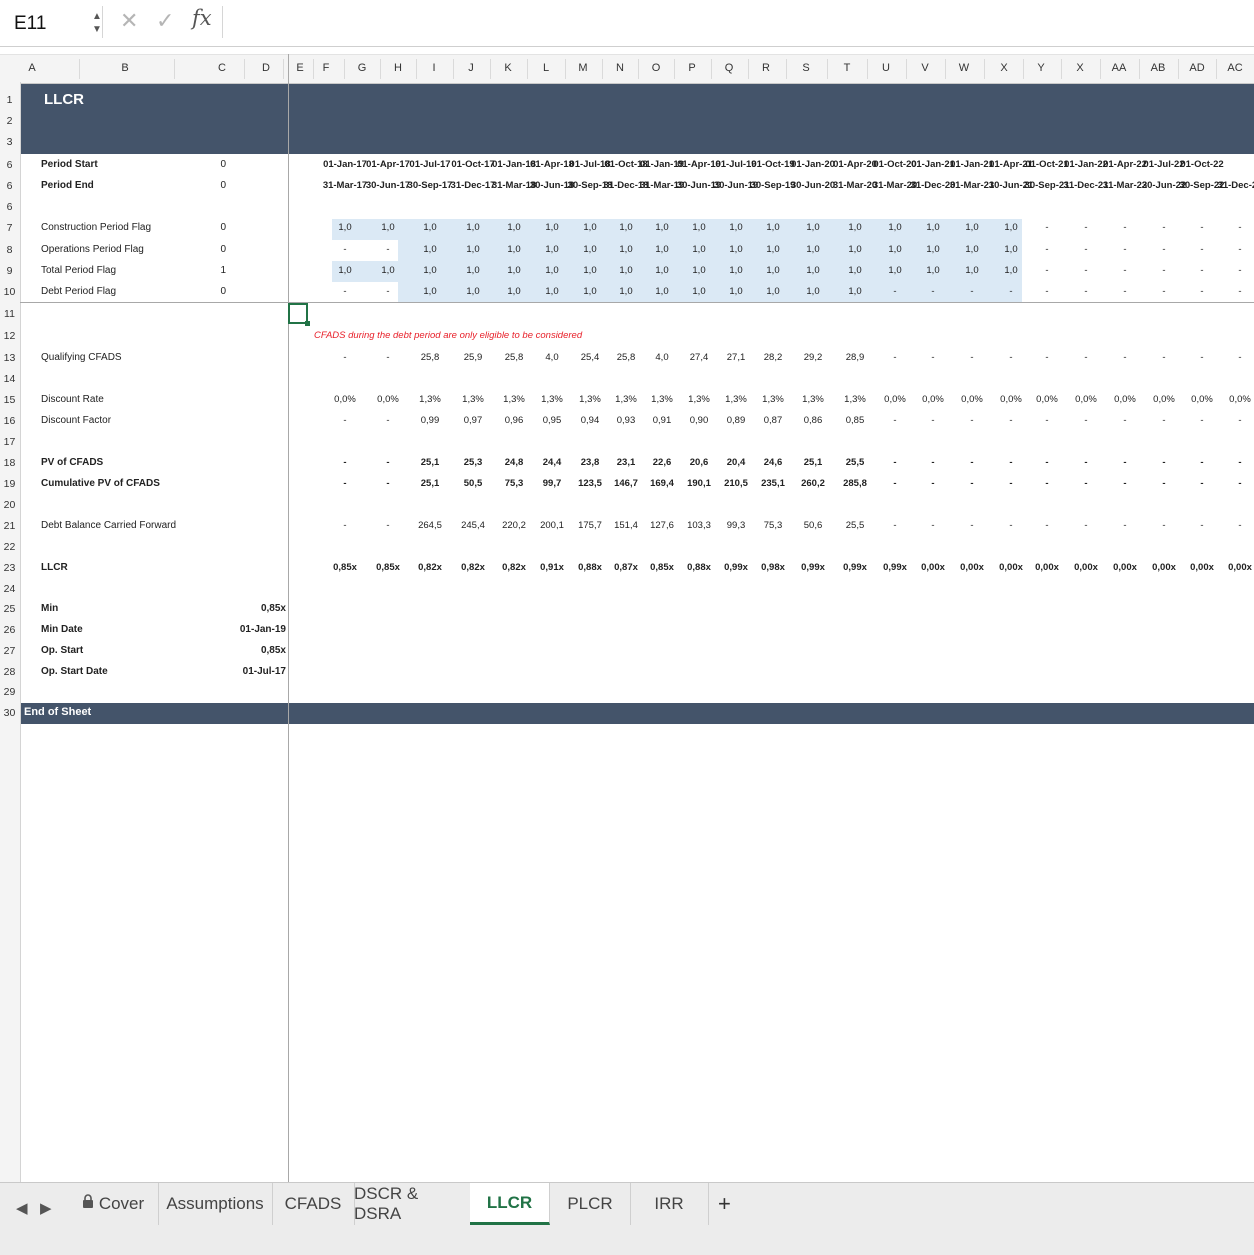  I want to click on row-number: 14, so click(9, 379).